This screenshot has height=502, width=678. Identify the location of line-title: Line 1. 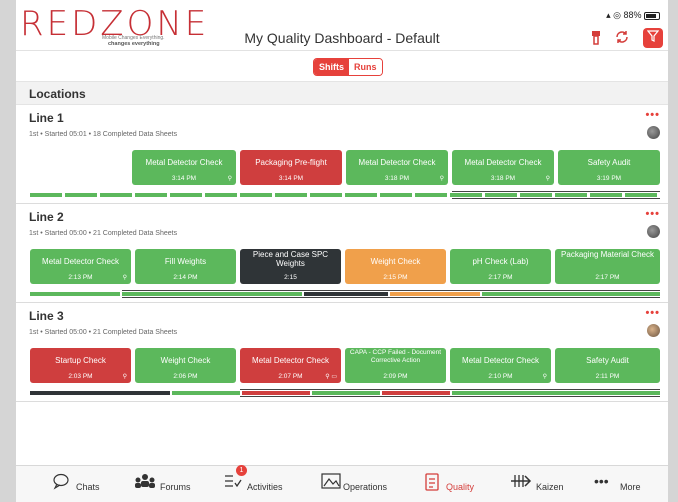
(46, 118).